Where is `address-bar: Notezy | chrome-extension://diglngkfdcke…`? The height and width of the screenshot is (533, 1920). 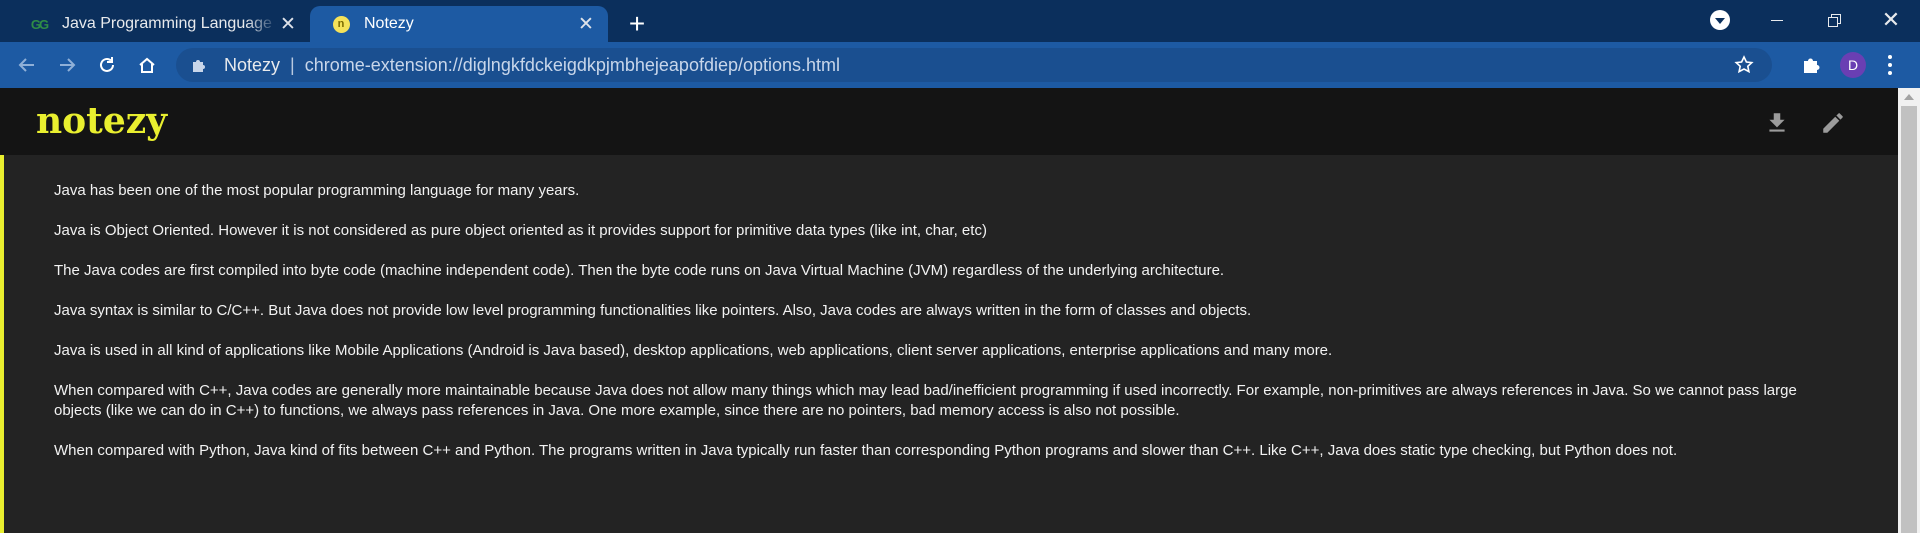 address-bar: Notezy | chrome-extension://diglngkfdcke… is located at coordinates (974, 65).